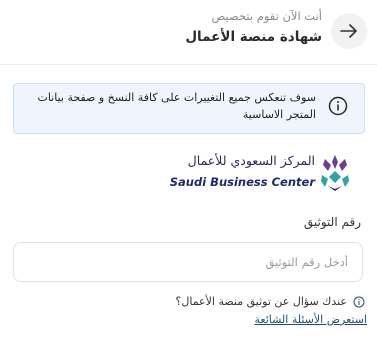 Image resolution: width=377 pixels, height=345 pixels. What do you see at coordinates (188, 64) in the screenshot?
I see `header-divider` at bounding box center [188, 64].